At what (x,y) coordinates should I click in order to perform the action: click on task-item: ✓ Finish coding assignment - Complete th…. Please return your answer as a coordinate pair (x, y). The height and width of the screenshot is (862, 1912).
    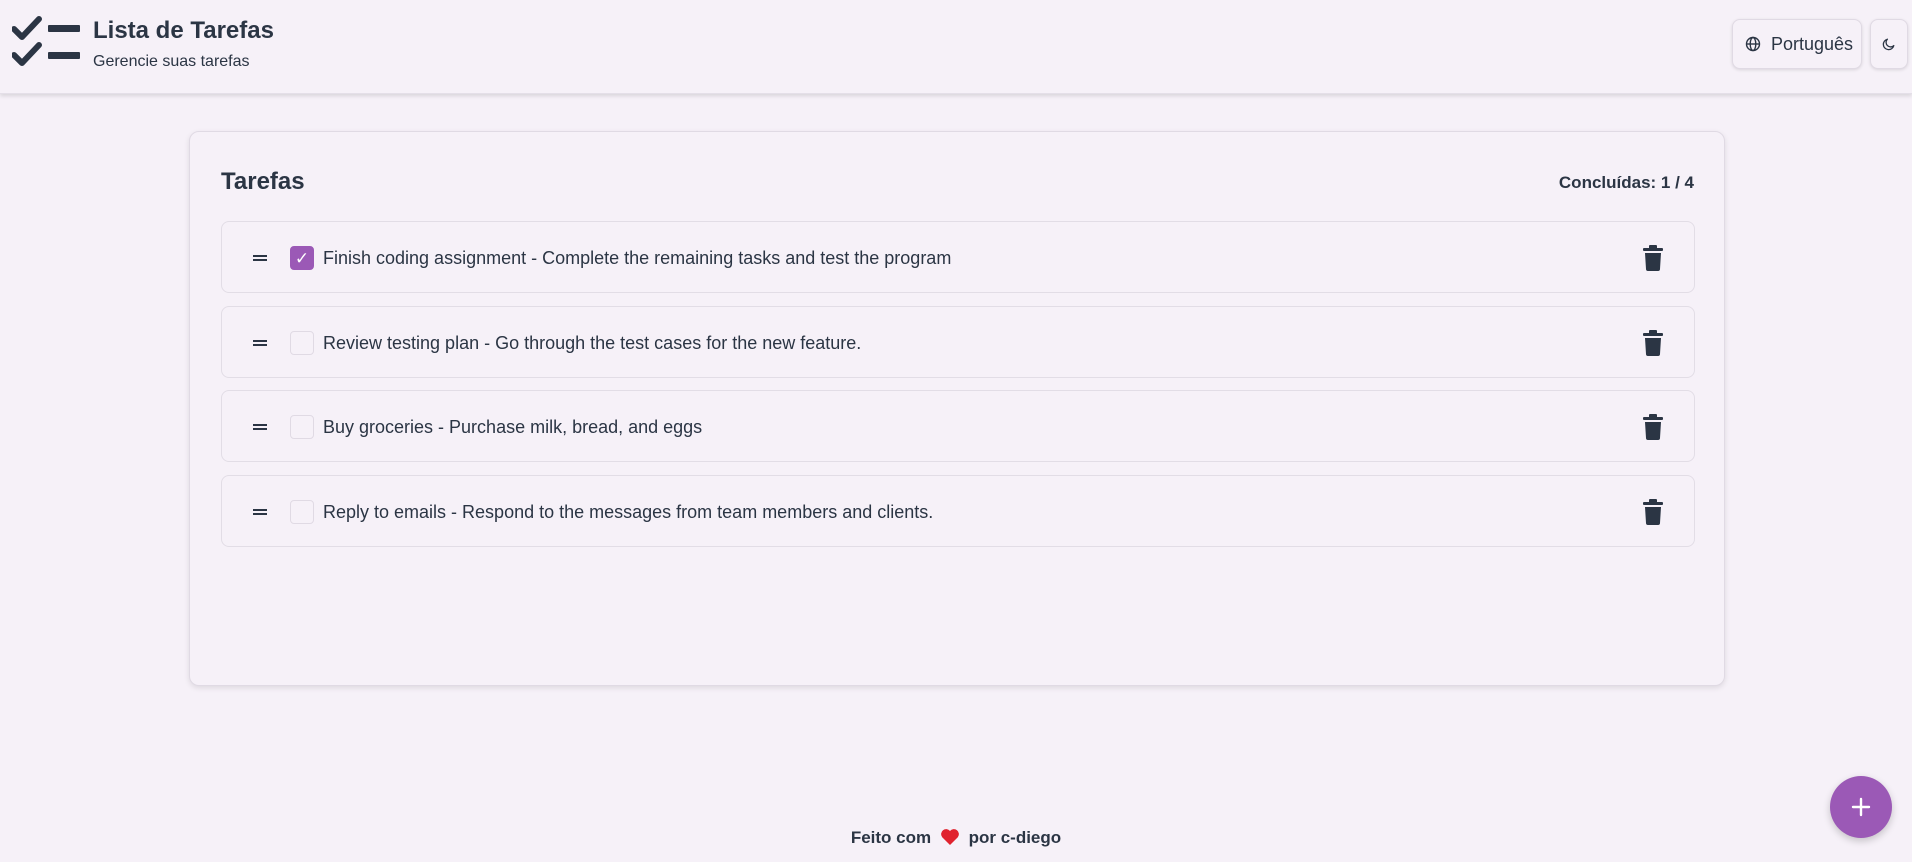
    Looking at the image, I should click on (958, 257).